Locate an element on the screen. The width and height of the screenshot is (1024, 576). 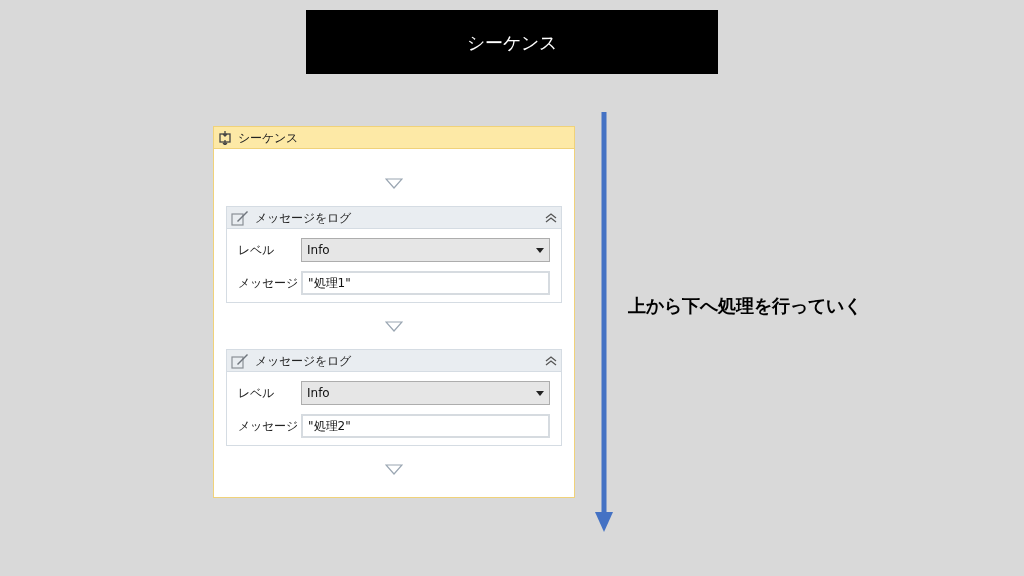
activity-card: メッセージをログ レベル Info メッセージ "処理1" is located at coordinates (394, 254).